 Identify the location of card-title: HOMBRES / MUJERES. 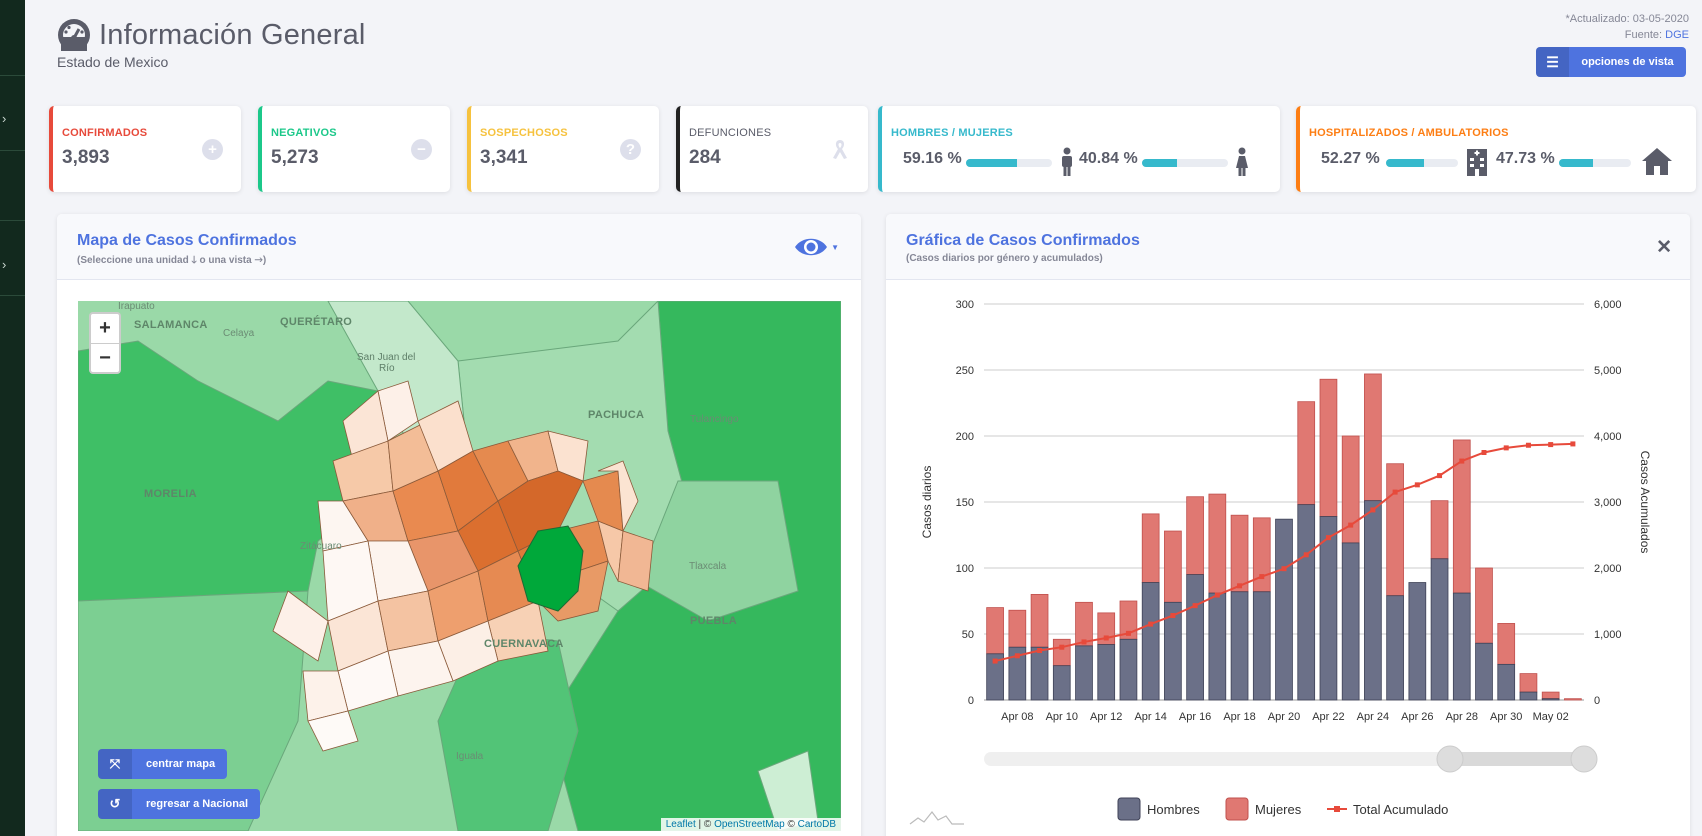
(952, 133).